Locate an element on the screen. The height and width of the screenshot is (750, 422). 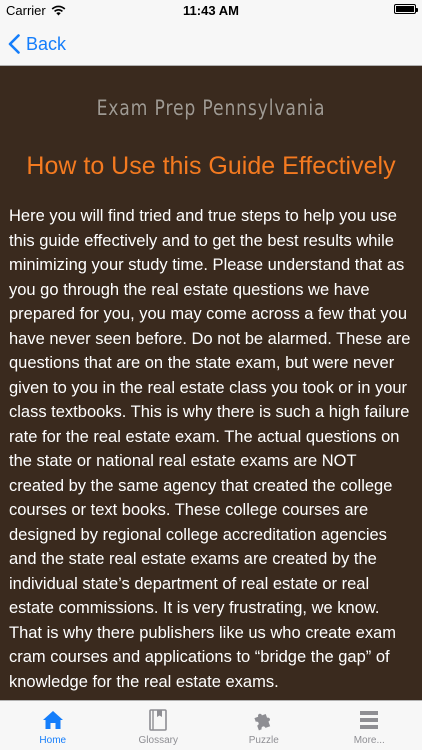
status-bar: Carrier 11:43 AM is located at coordinates (211, 11).